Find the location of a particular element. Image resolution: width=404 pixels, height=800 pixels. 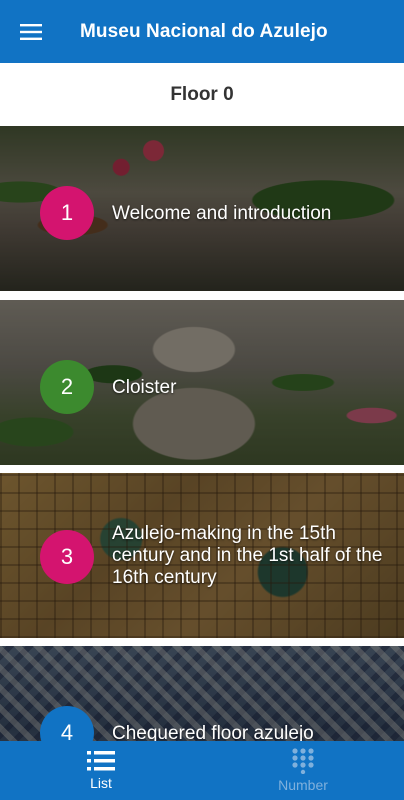

item-title: Welcome and introduction is located at coordinates (222, 213).